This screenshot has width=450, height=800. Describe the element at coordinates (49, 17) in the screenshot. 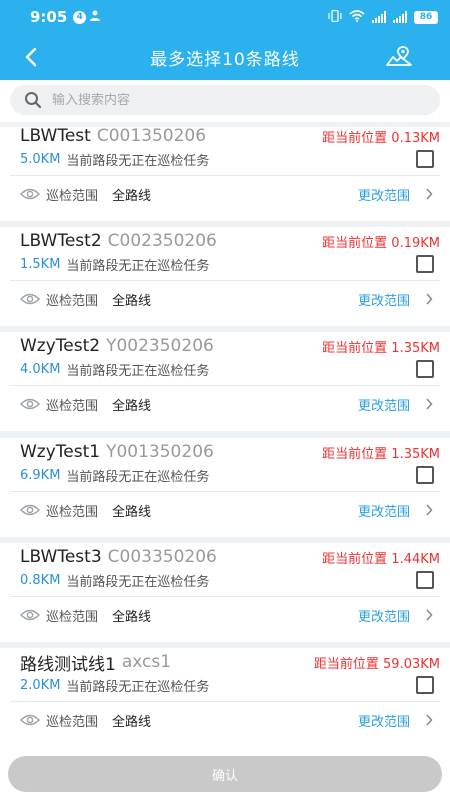

I see `status-time: 9:05` at that location.